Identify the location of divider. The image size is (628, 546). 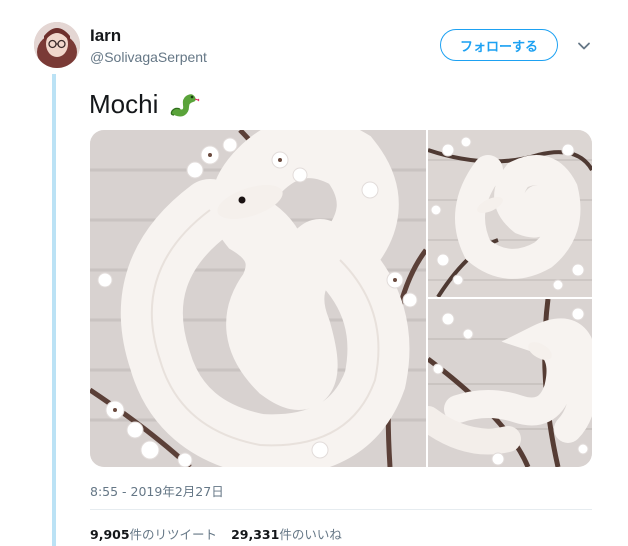
(341, 509).